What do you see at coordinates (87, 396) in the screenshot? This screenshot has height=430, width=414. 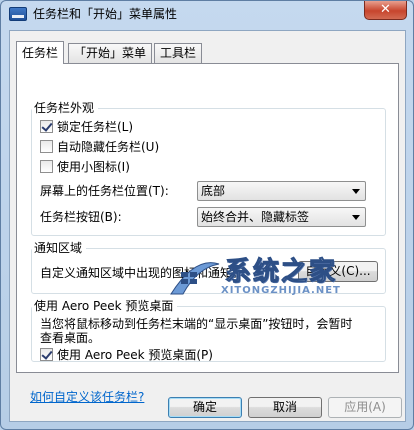 I see `help-link: 如何自定义该任务栏?` at bounding box center [87, 396].